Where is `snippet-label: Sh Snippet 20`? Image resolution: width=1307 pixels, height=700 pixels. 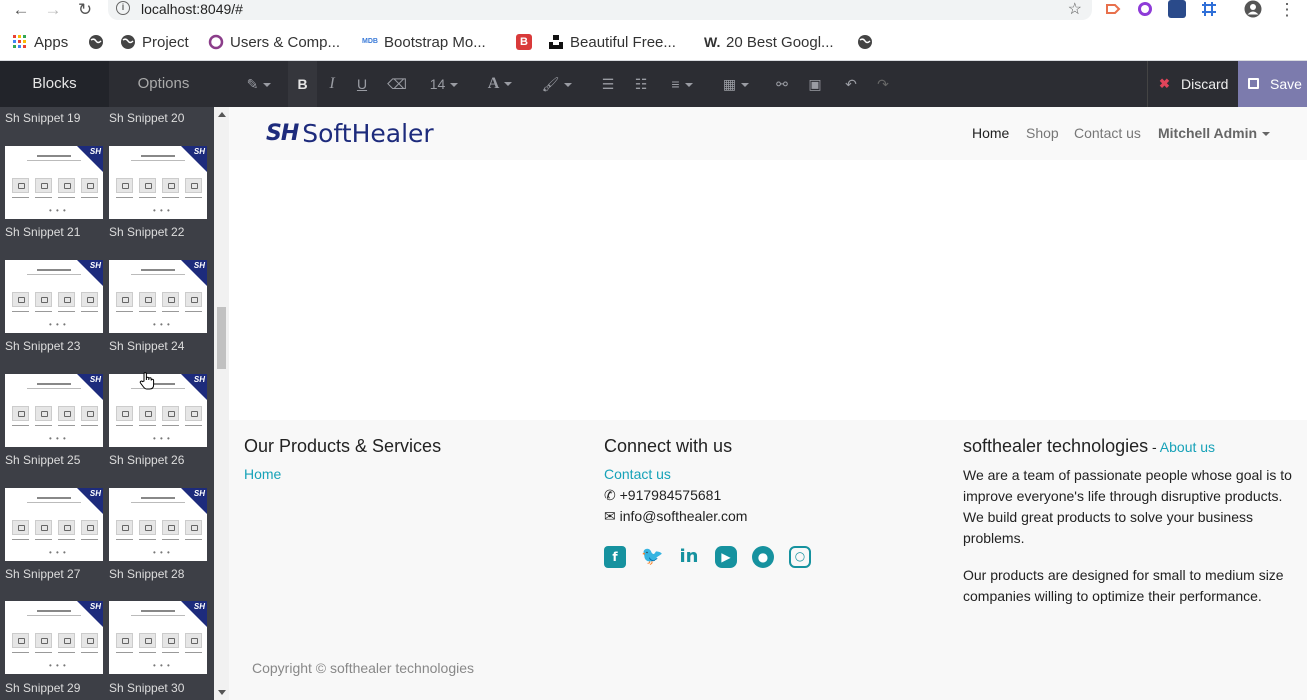
snippet-label: Sh Snippet 20 is located at coordinates (147, 118).